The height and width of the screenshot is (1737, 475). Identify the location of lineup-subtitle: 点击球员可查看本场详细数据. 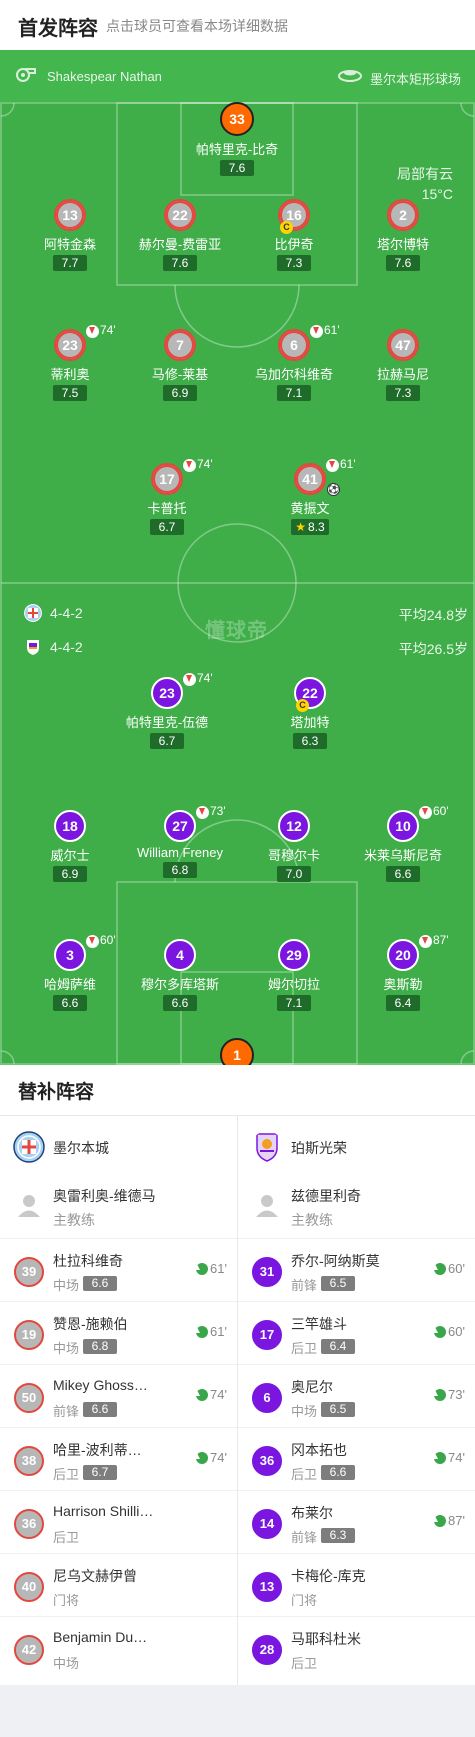
(197, 26).